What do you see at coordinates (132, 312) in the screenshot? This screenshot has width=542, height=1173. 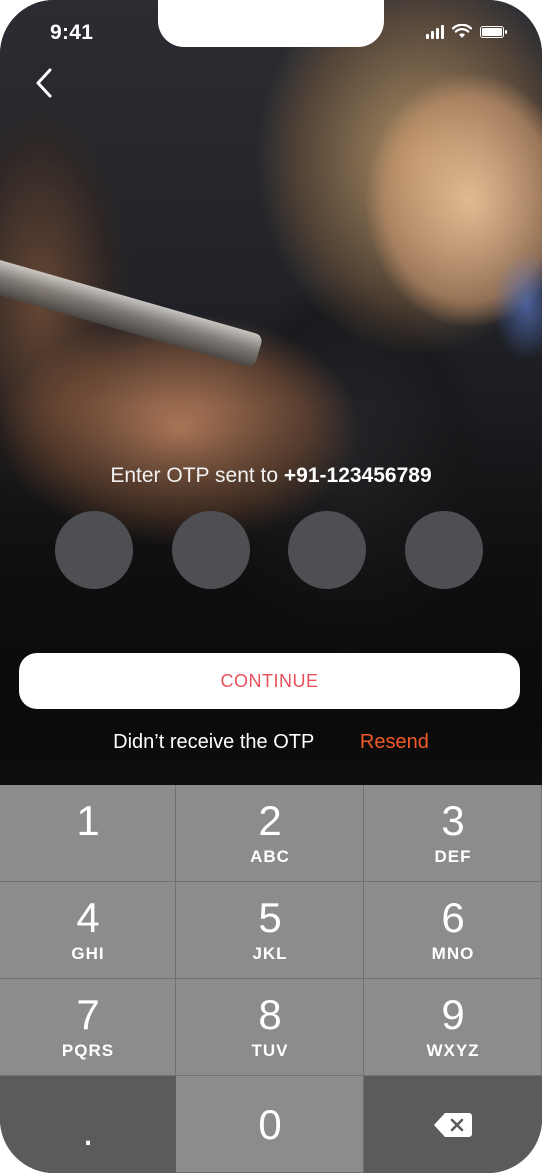 I see `barbell` at bounding box center [132, 312].